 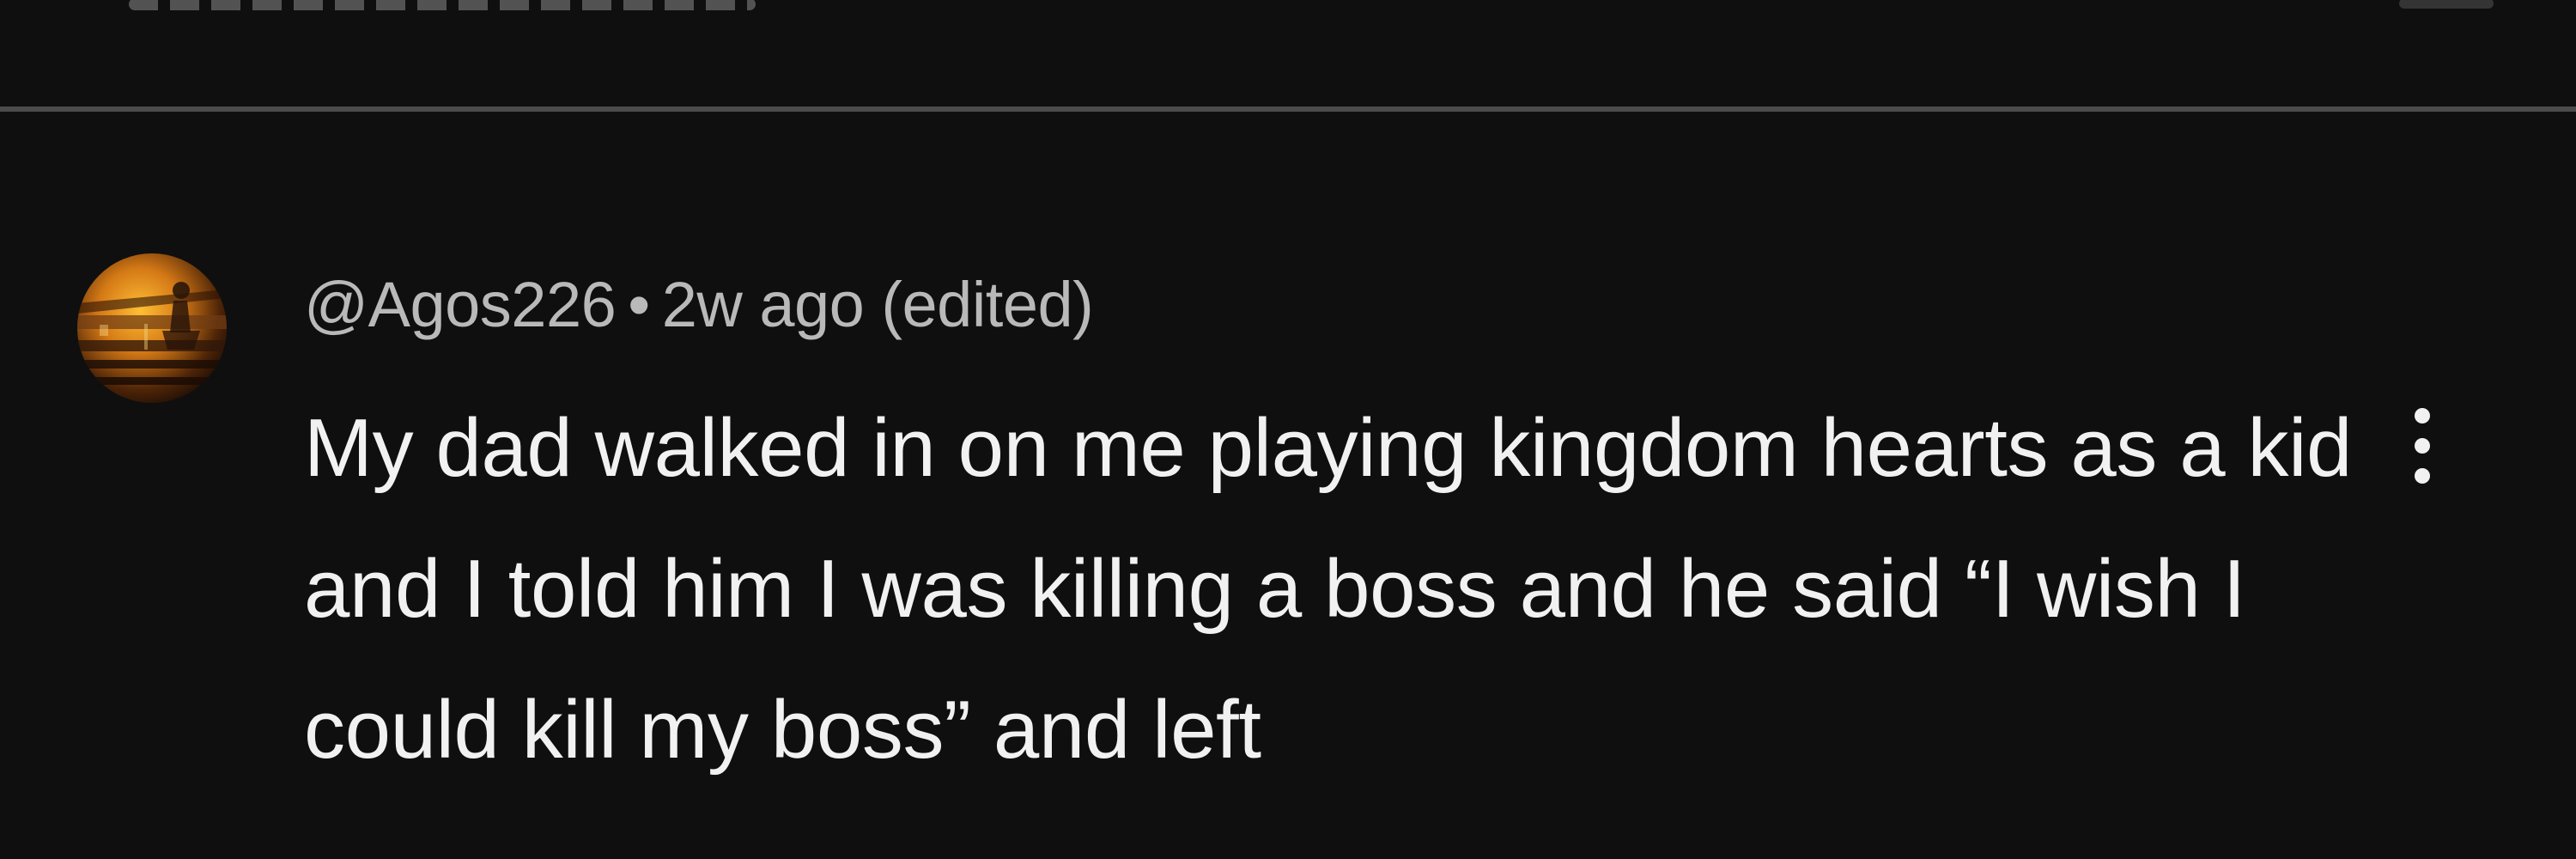 I want to click on more-vertical-icon, so click(x=2422, y=446).